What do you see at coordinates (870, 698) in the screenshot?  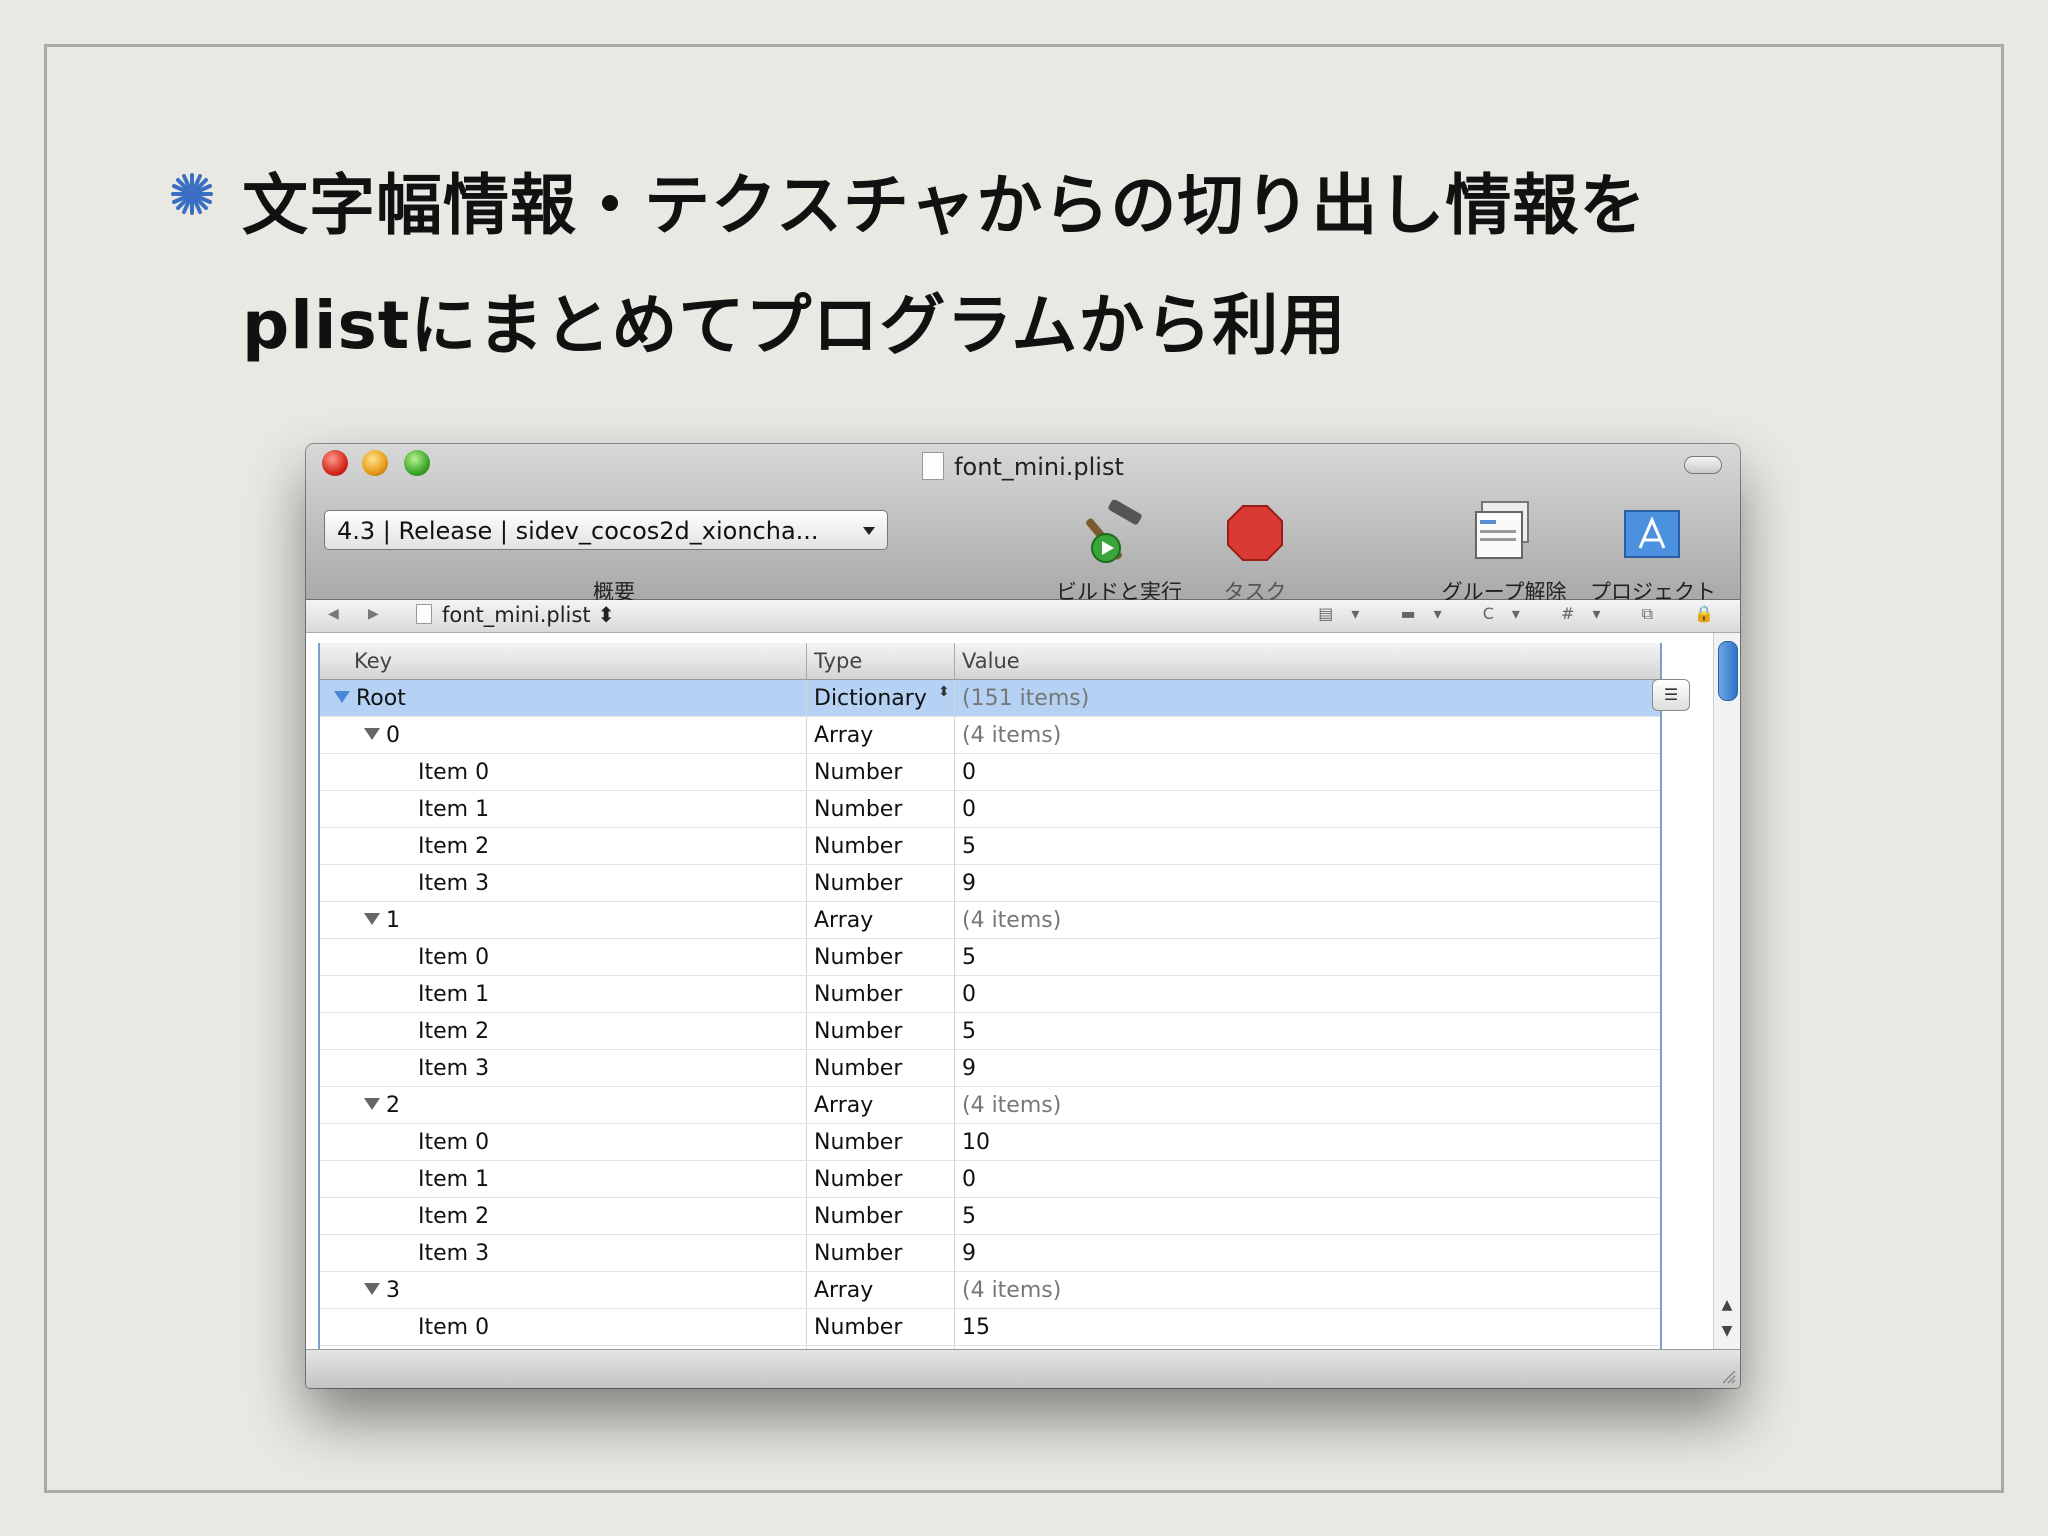 I see `type-cell: Dictionary` at bounding box center [870, 698].